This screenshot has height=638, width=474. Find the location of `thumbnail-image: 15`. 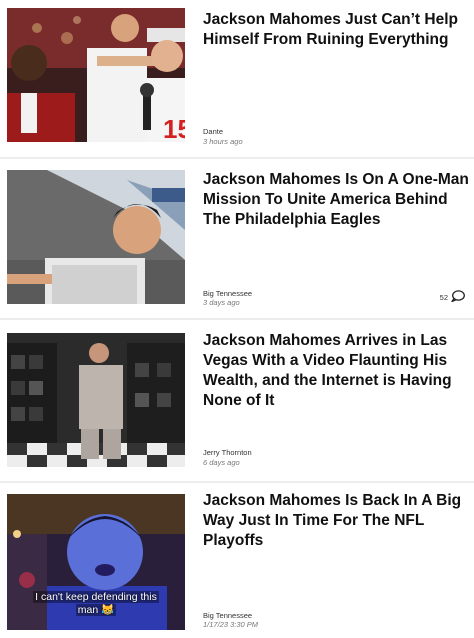

thumbnail-image: 15 is located at coordinates (96, 75).